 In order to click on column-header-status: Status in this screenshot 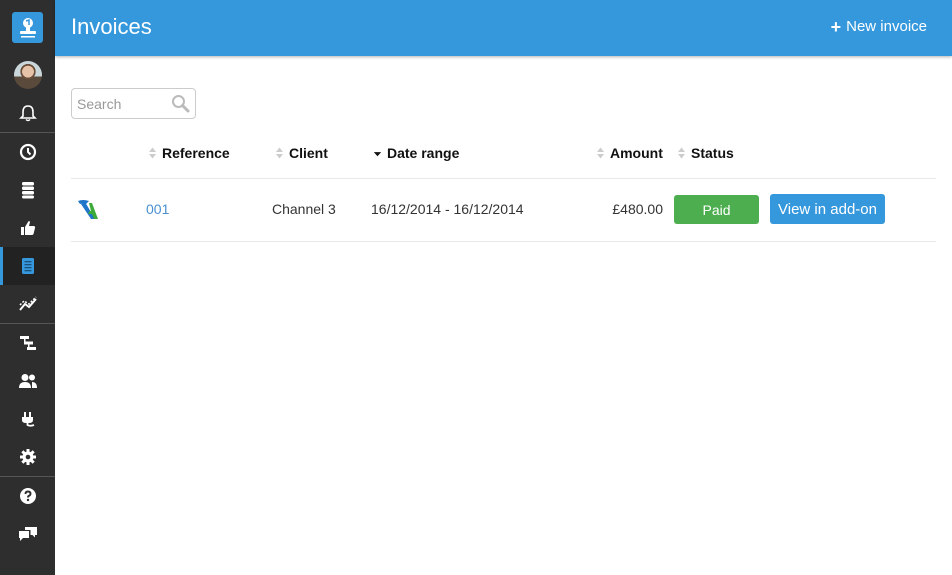, I will do `click(705, 153)`.